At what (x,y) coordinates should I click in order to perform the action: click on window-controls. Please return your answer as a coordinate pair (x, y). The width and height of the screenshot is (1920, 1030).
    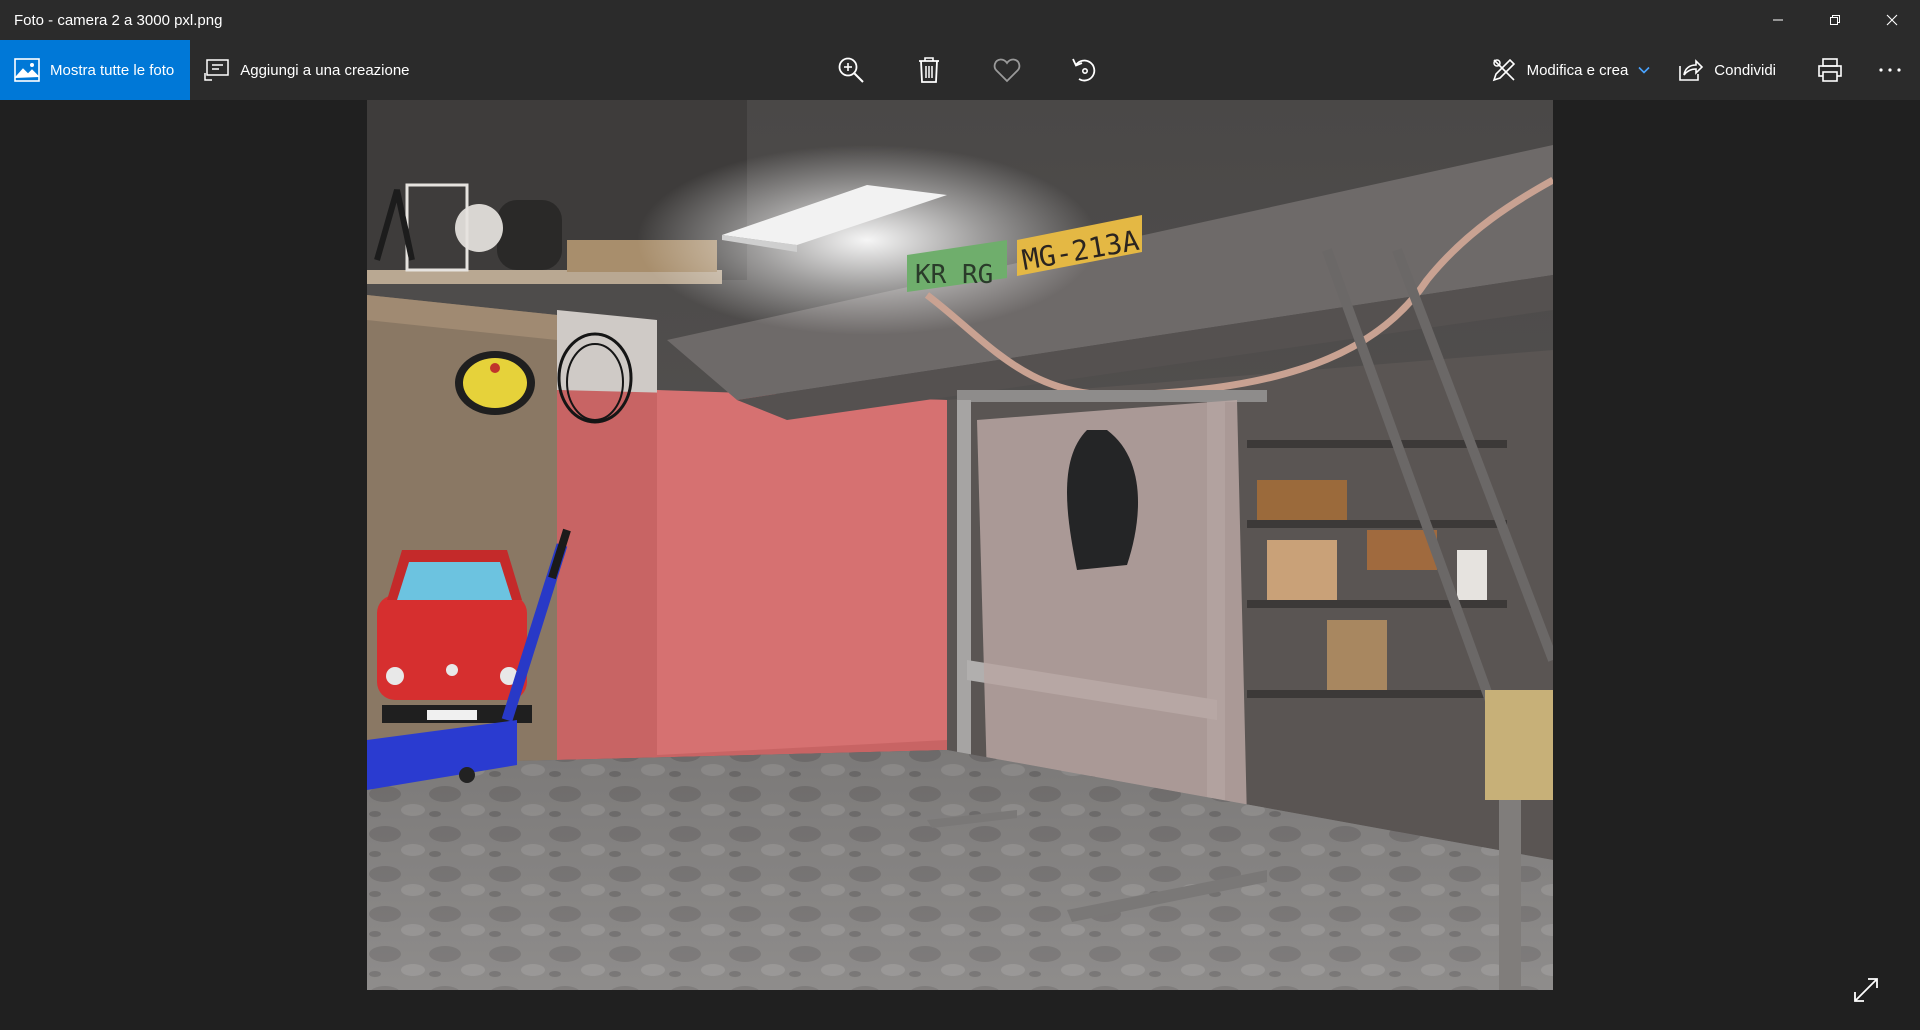
    Looking at the image, I should click on (1834, 20).